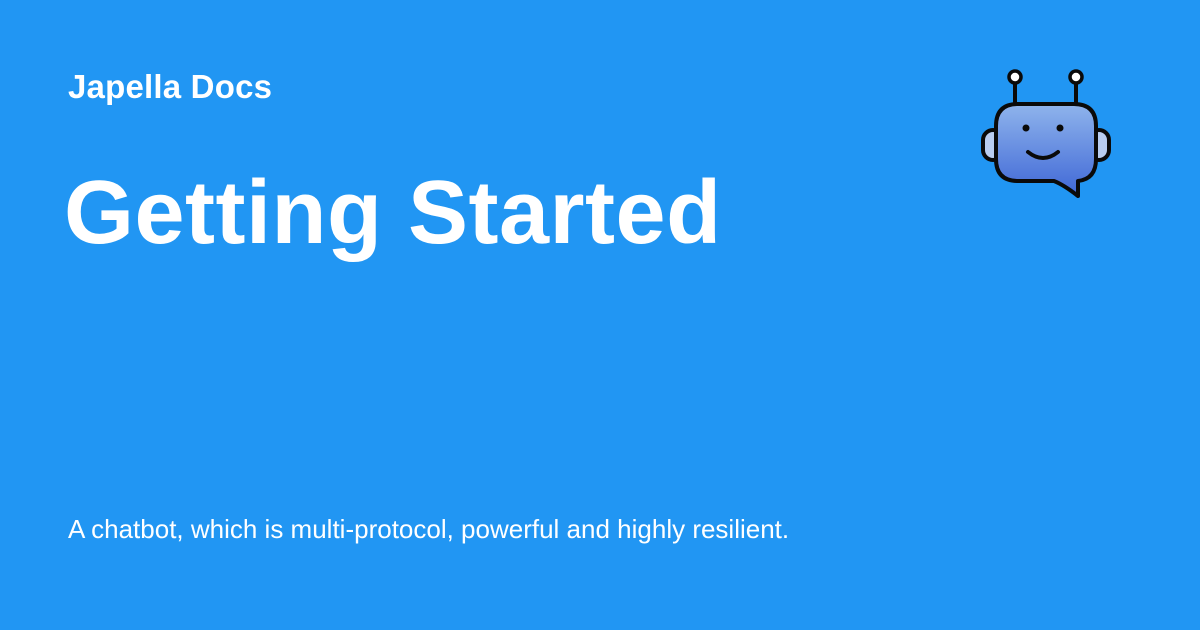 The height and width of the screenshot is (630, 1200). What do you see at coordinates (170, 86) in the screenshot?
I see `site-name: Japella Docs` at bounding box center [170, 86].